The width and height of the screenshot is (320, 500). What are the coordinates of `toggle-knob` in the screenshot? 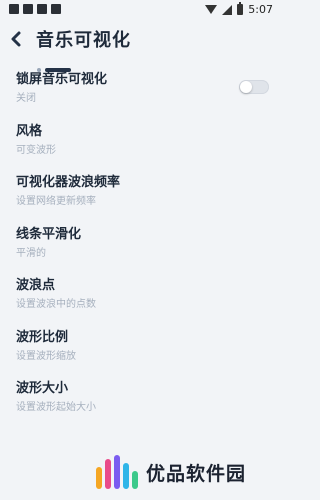 It's located at (246, 87).